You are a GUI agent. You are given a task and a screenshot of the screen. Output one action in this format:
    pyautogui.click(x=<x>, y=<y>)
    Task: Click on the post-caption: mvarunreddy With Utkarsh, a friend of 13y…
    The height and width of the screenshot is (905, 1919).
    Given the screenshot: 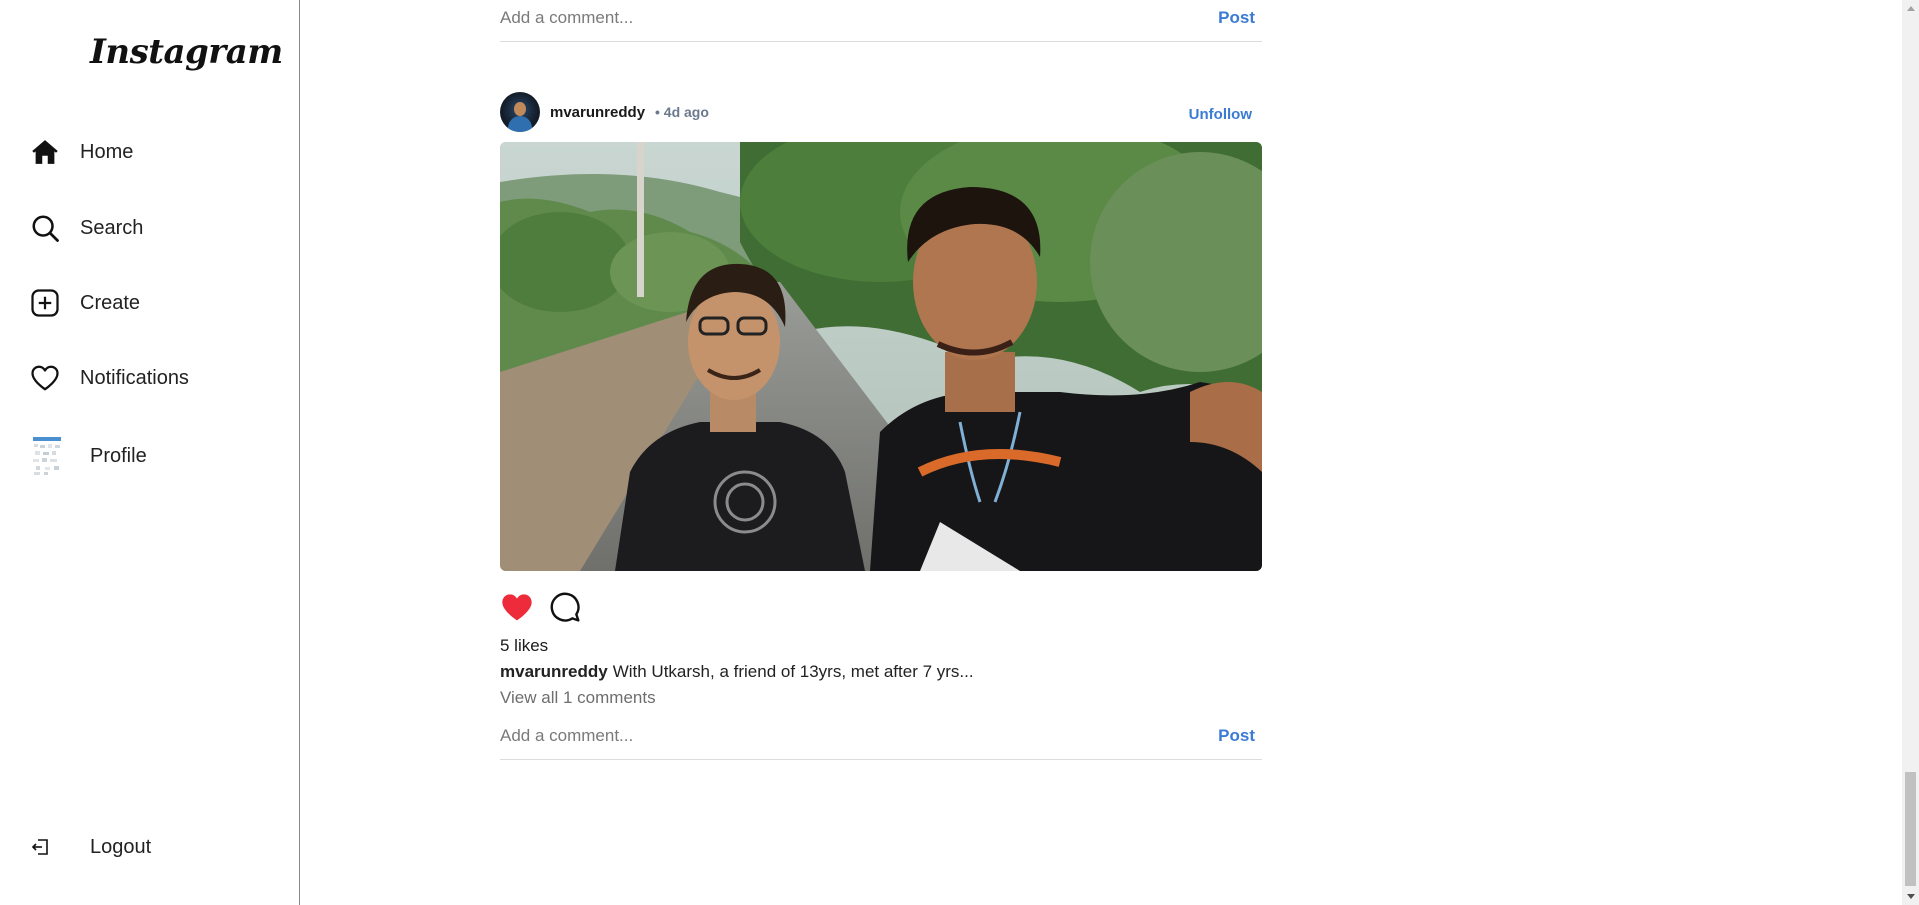 What is the action you would take?
    pyautogui.click(x=737, y=672)
    